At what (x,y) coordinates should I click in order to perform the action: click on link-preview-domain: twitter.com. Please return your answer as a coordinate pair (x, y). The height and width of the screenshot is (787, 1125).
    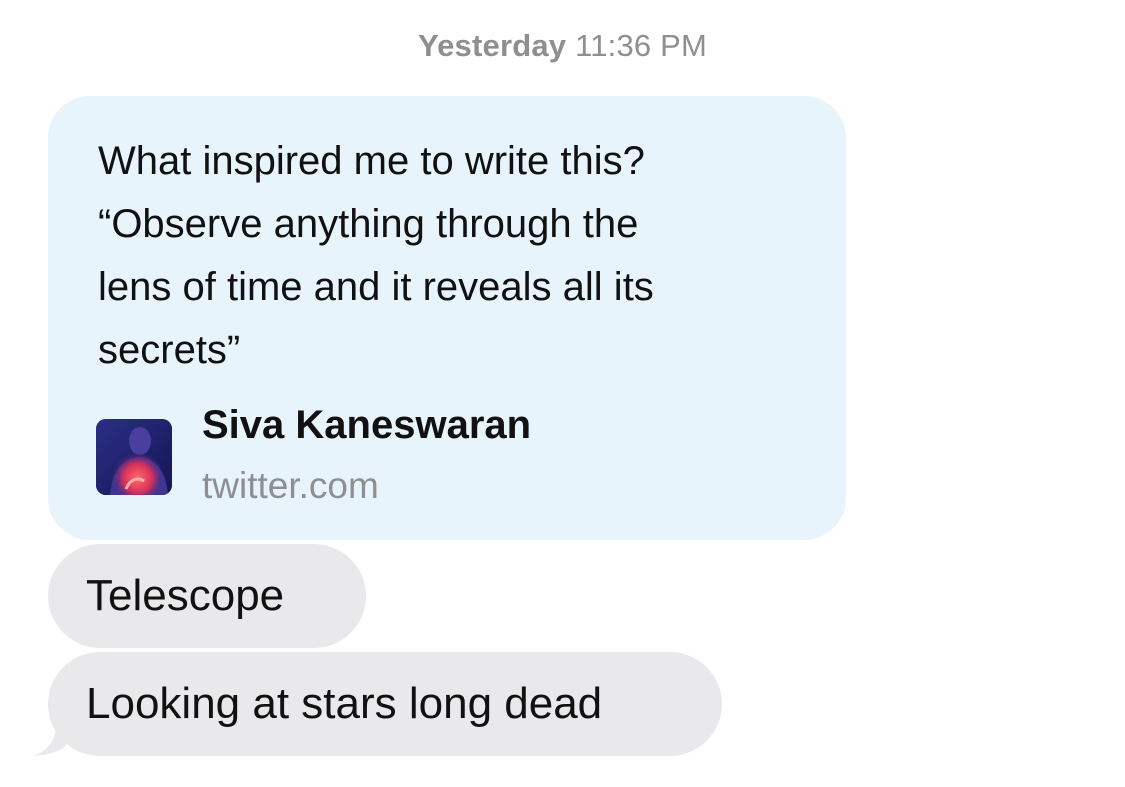
    Looking at the image, I should click on (290, 485).